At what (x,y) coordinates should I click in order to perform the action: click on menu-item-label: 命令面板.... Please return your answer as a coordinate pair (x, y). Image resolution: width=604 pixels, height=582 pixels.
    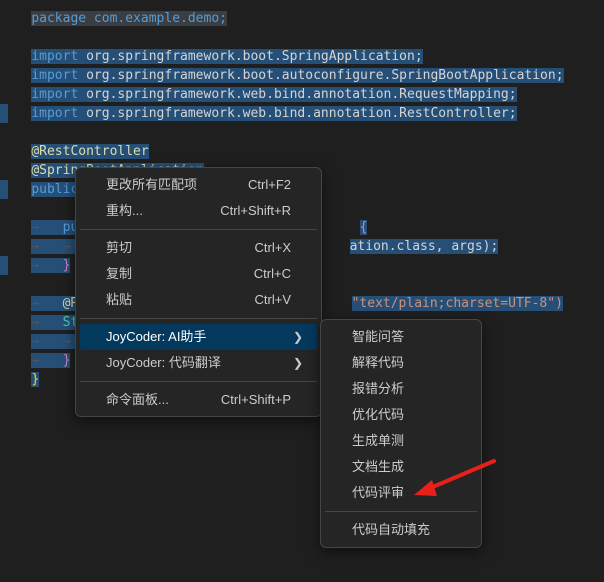
    Looking at the image, I should click on (137, 399).